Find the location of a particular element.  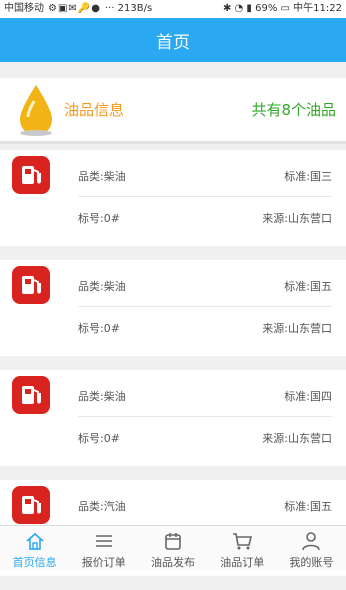

tab-label: 油品发布 is located at coordinates (173, 562).